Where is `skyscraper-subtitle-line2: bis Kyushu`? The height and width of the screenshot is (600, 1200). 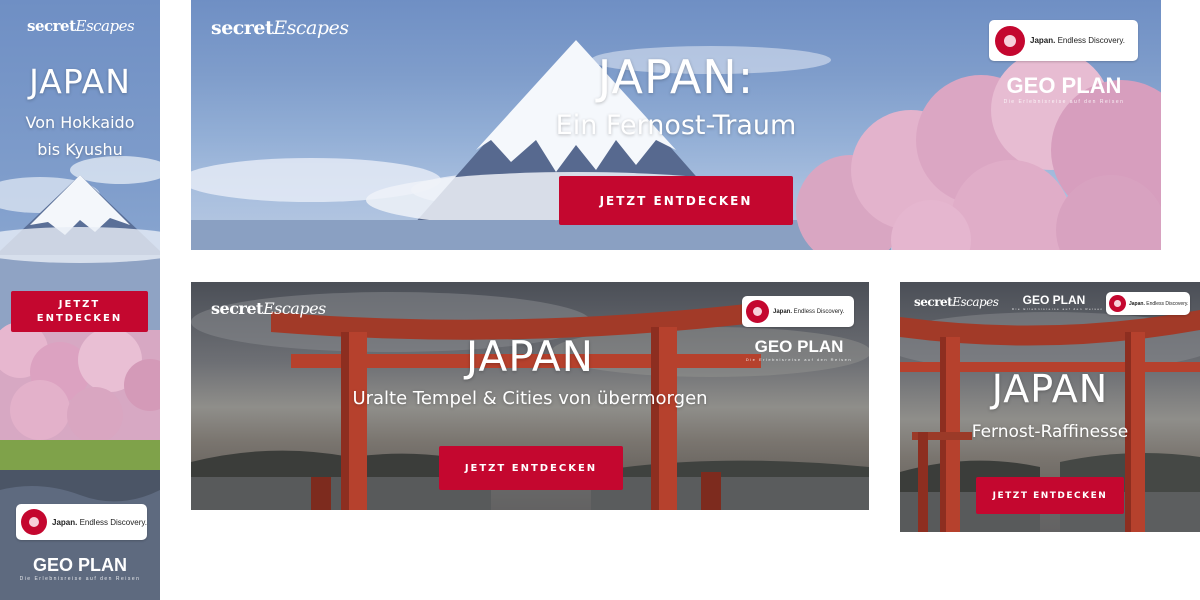 skyscraper-subtitle-line2: bis Kyushu is located at coordinates (80, 149).